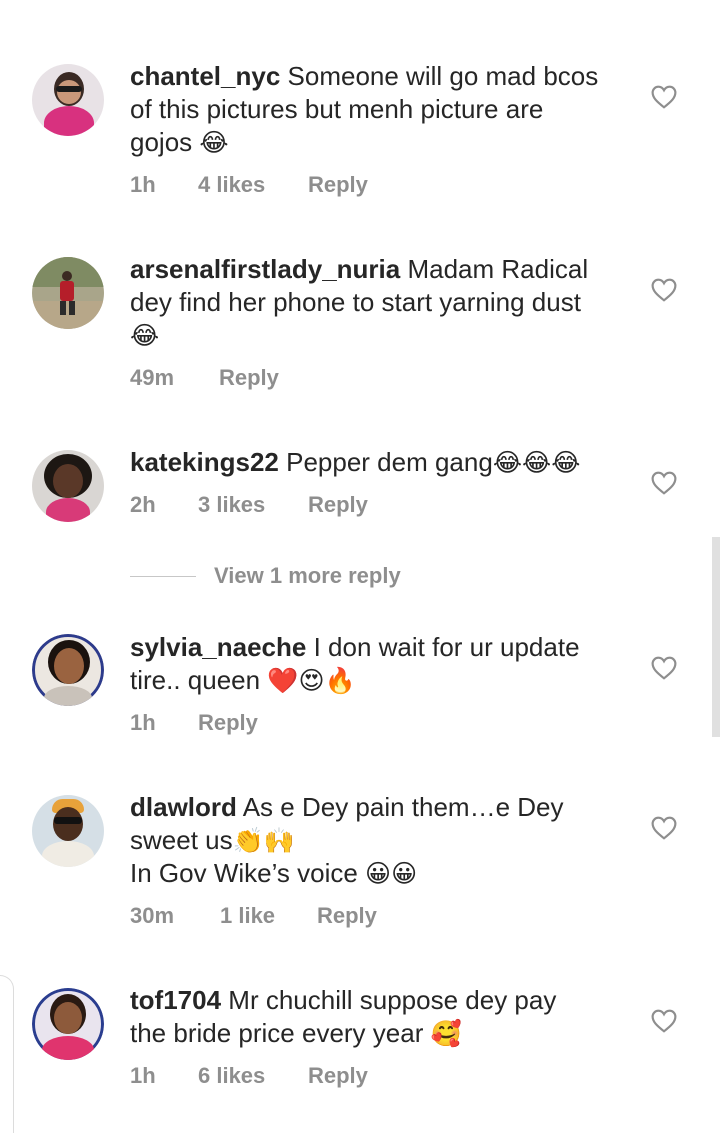 The width and height of the screenshot is (720, 1133). What do you see at coordinates (253, 507) in the screenshot?
I see `likes-count: 3 likes` at bounding box center [253, 507].